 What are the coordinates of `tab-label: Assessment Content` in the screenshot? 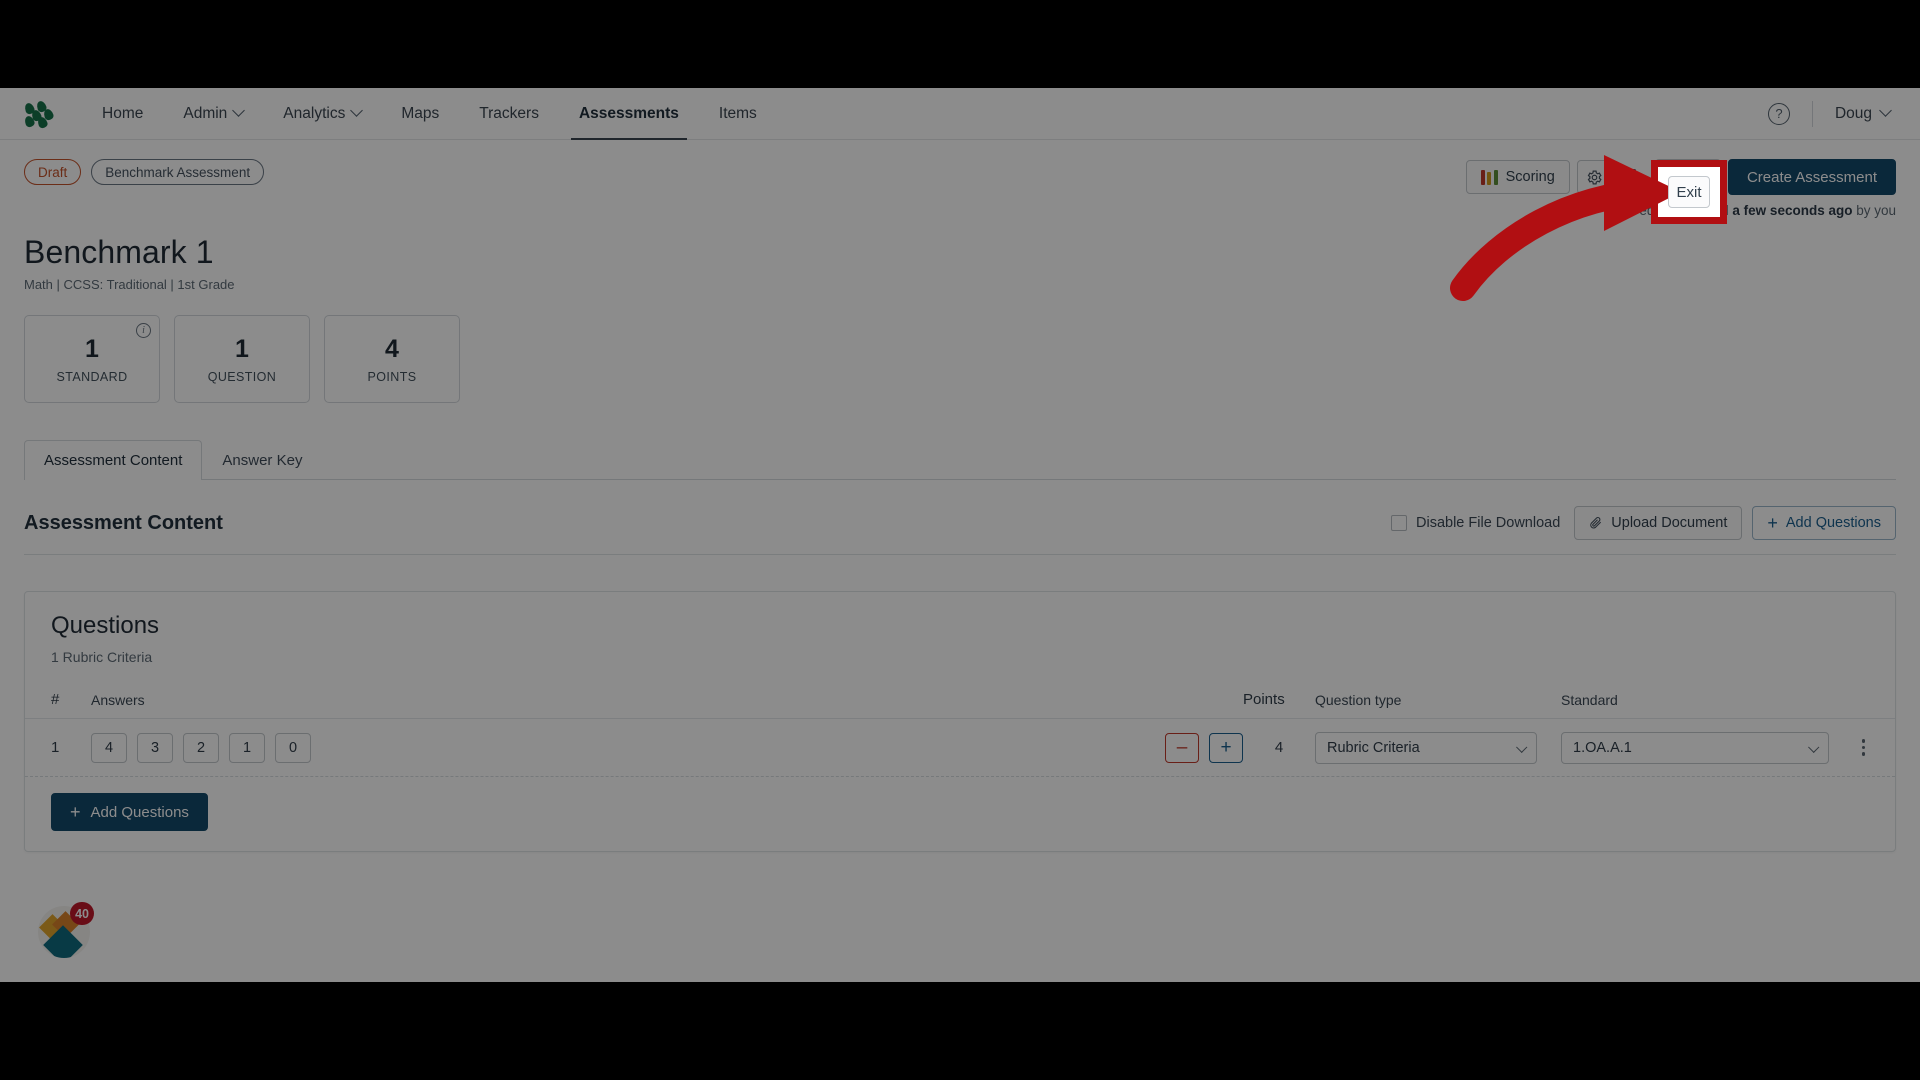 It's located at (113, 460).